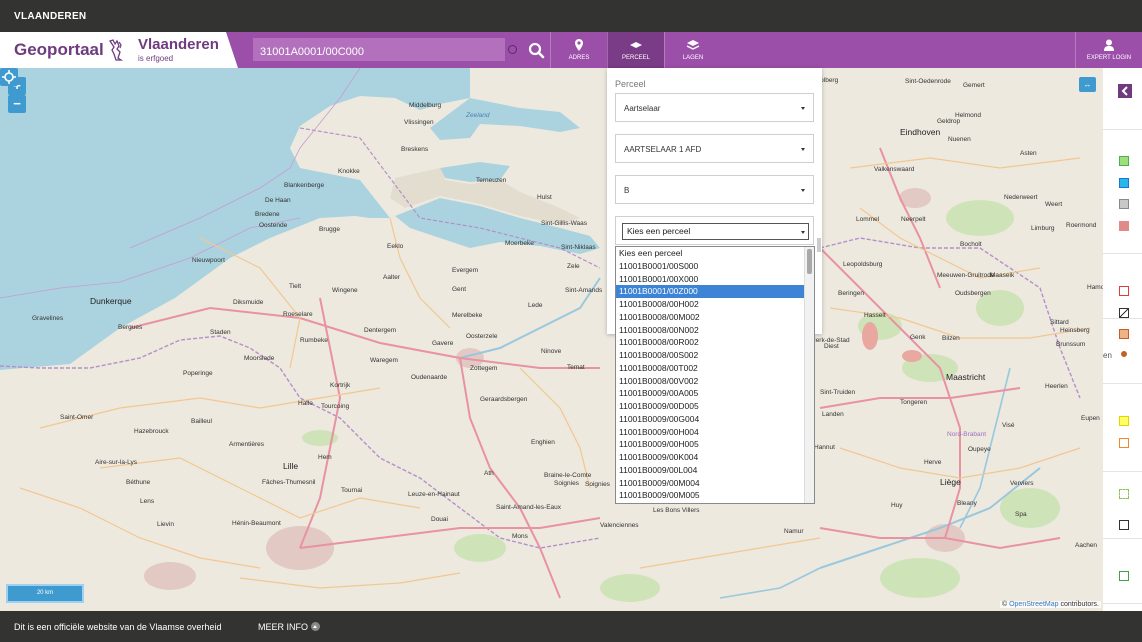 The width and height of the screenshot is (1142, 642). Describe the element at coordinates (380, 330) in the screenshot. I see `map-place-label: Dentergem` at that location.